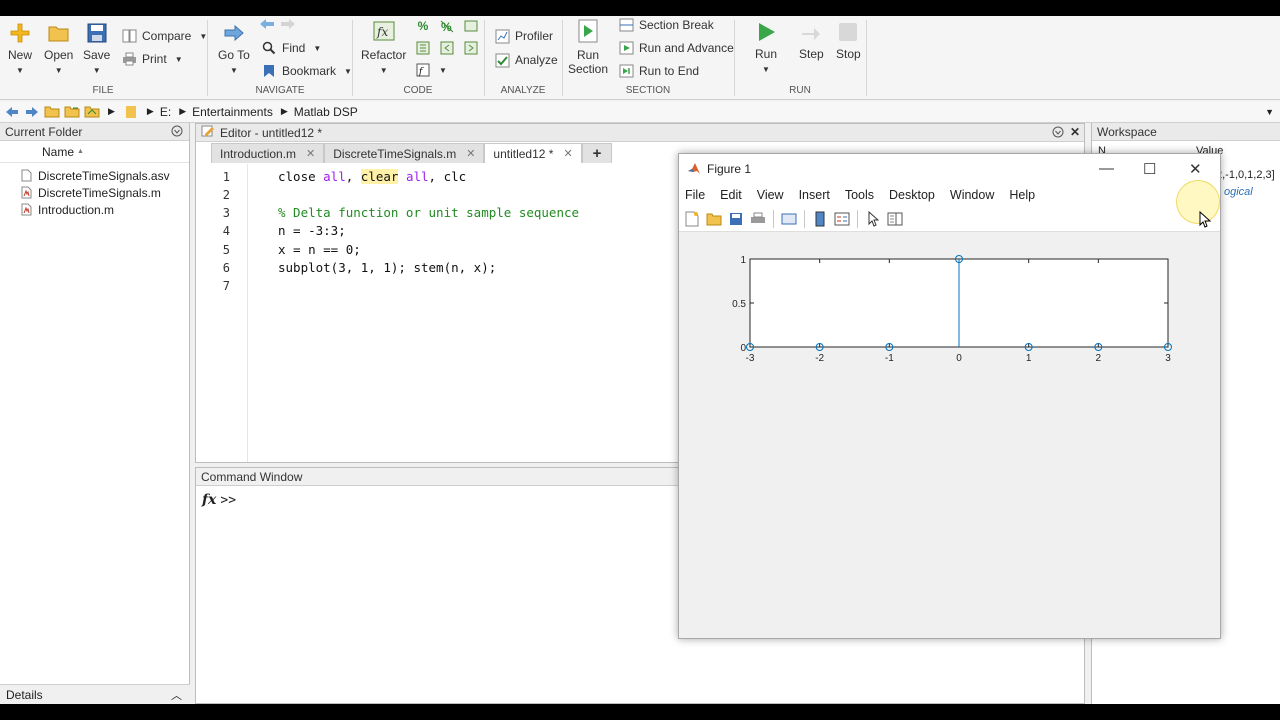  Describe the element at coordinates (95, 694) in the screenshot. I see `details-panel-header: Details ︿` at that location.